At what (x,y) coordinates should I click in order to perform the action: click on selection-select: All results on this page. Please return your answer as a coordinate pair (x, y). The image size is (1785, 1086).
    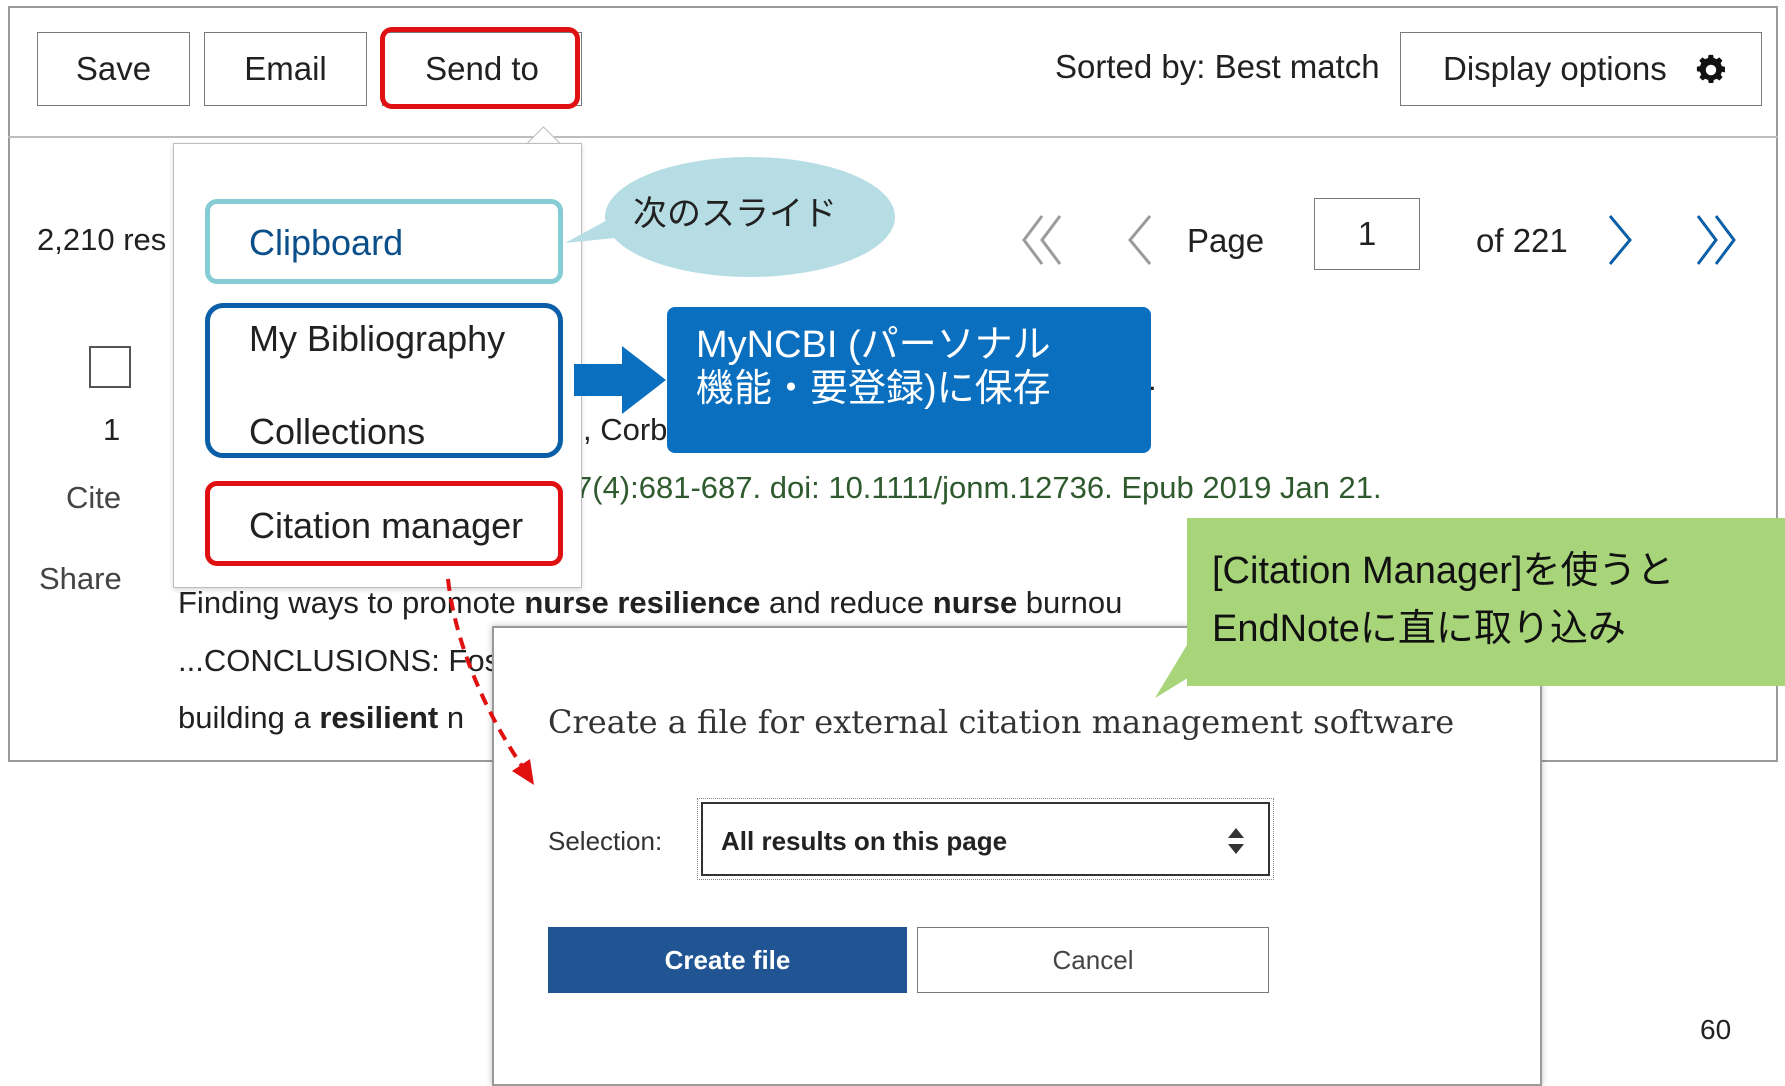
    Looking at the image, I should click on (985, 839).